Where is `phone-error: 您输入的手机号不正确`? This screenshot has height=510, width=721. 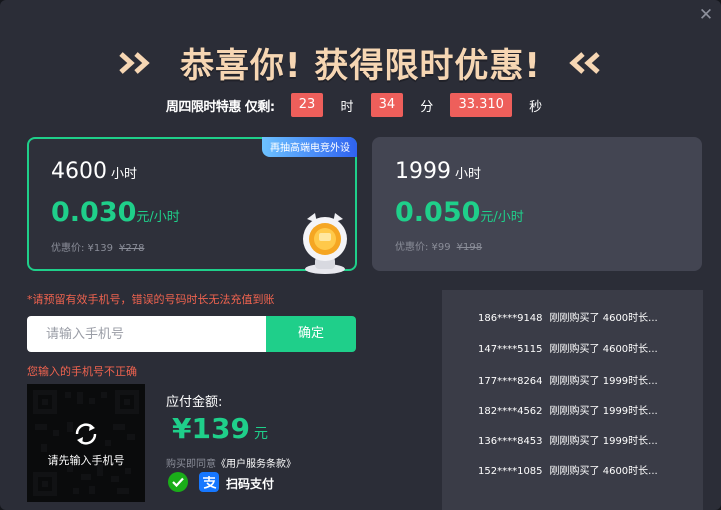 phone-error: 您输入的手机号不正确 is located at coordinates (82, 371).